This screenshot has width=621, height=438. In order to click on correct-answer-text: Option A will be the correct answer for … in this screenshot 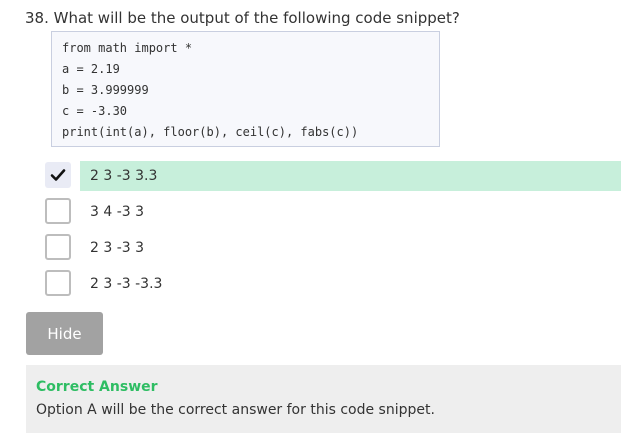, I will do `click(235, 410)`.